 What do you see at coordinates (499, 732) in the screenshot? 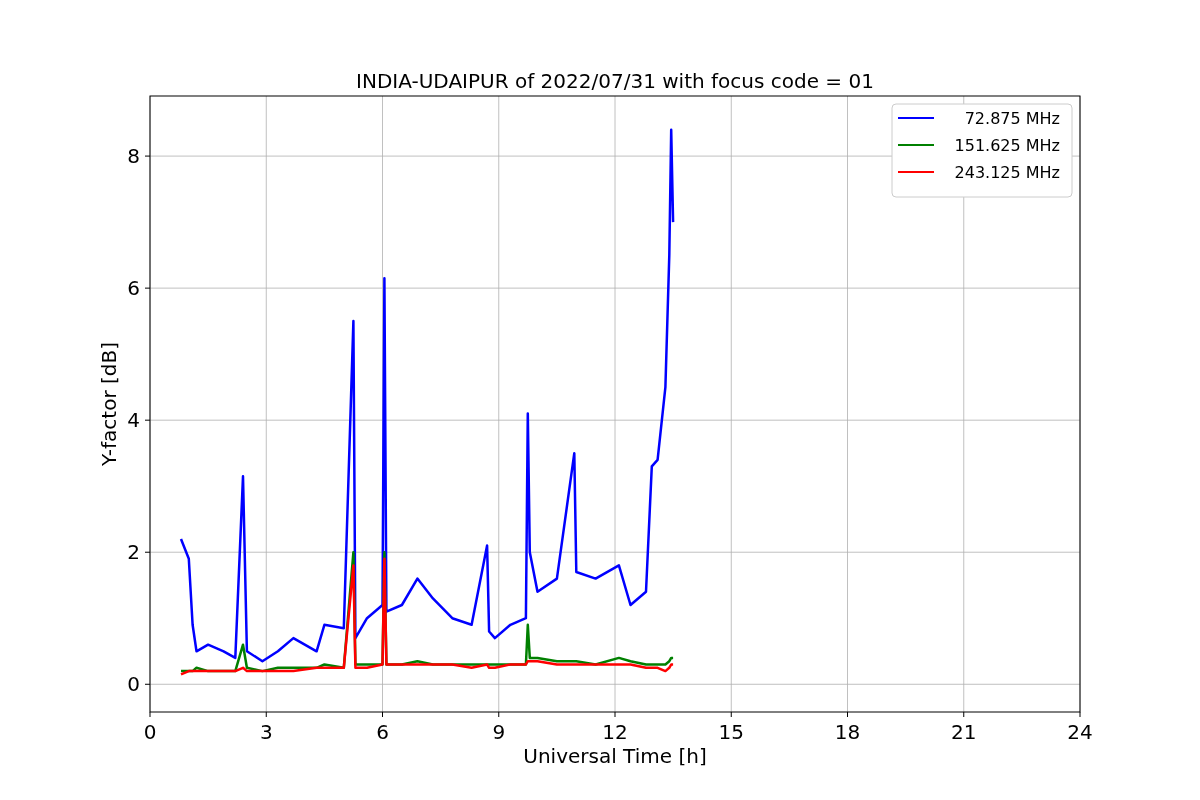
I see `x-tick-label: 9` at bounding box center [499, 732].